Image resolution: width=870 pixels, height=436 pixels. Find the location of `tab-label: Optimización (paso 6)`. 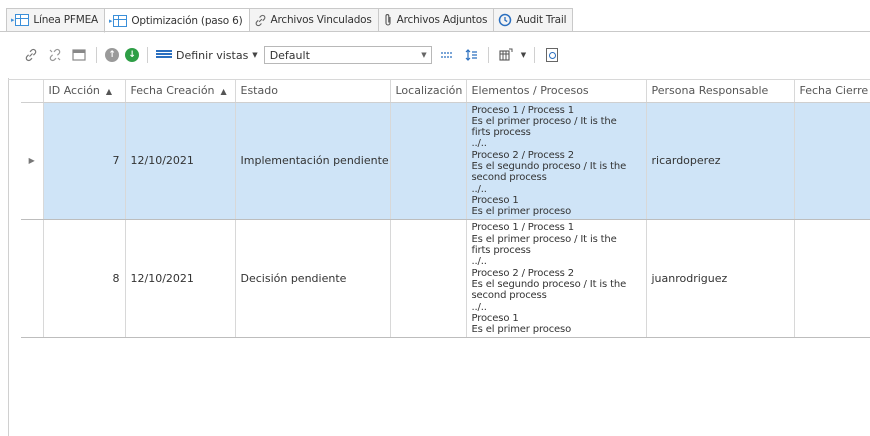

tab-label: Optimización (paso 6) is located at coordinates (187, 20).